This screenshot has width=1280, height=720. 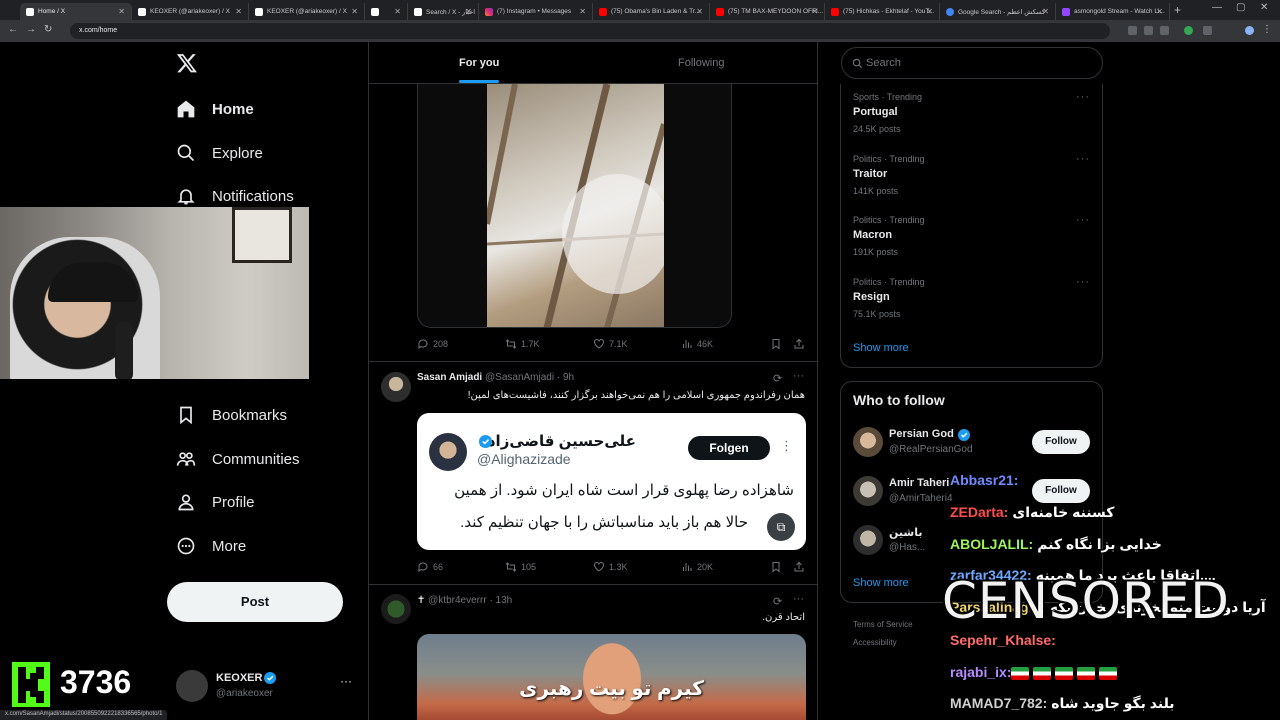 What do you see at coordinates (1113, 11) in the screenshot?
I see `browser-tab: asmongold Stream - Watch Li... ✕` at bounding box center [1113, 11].